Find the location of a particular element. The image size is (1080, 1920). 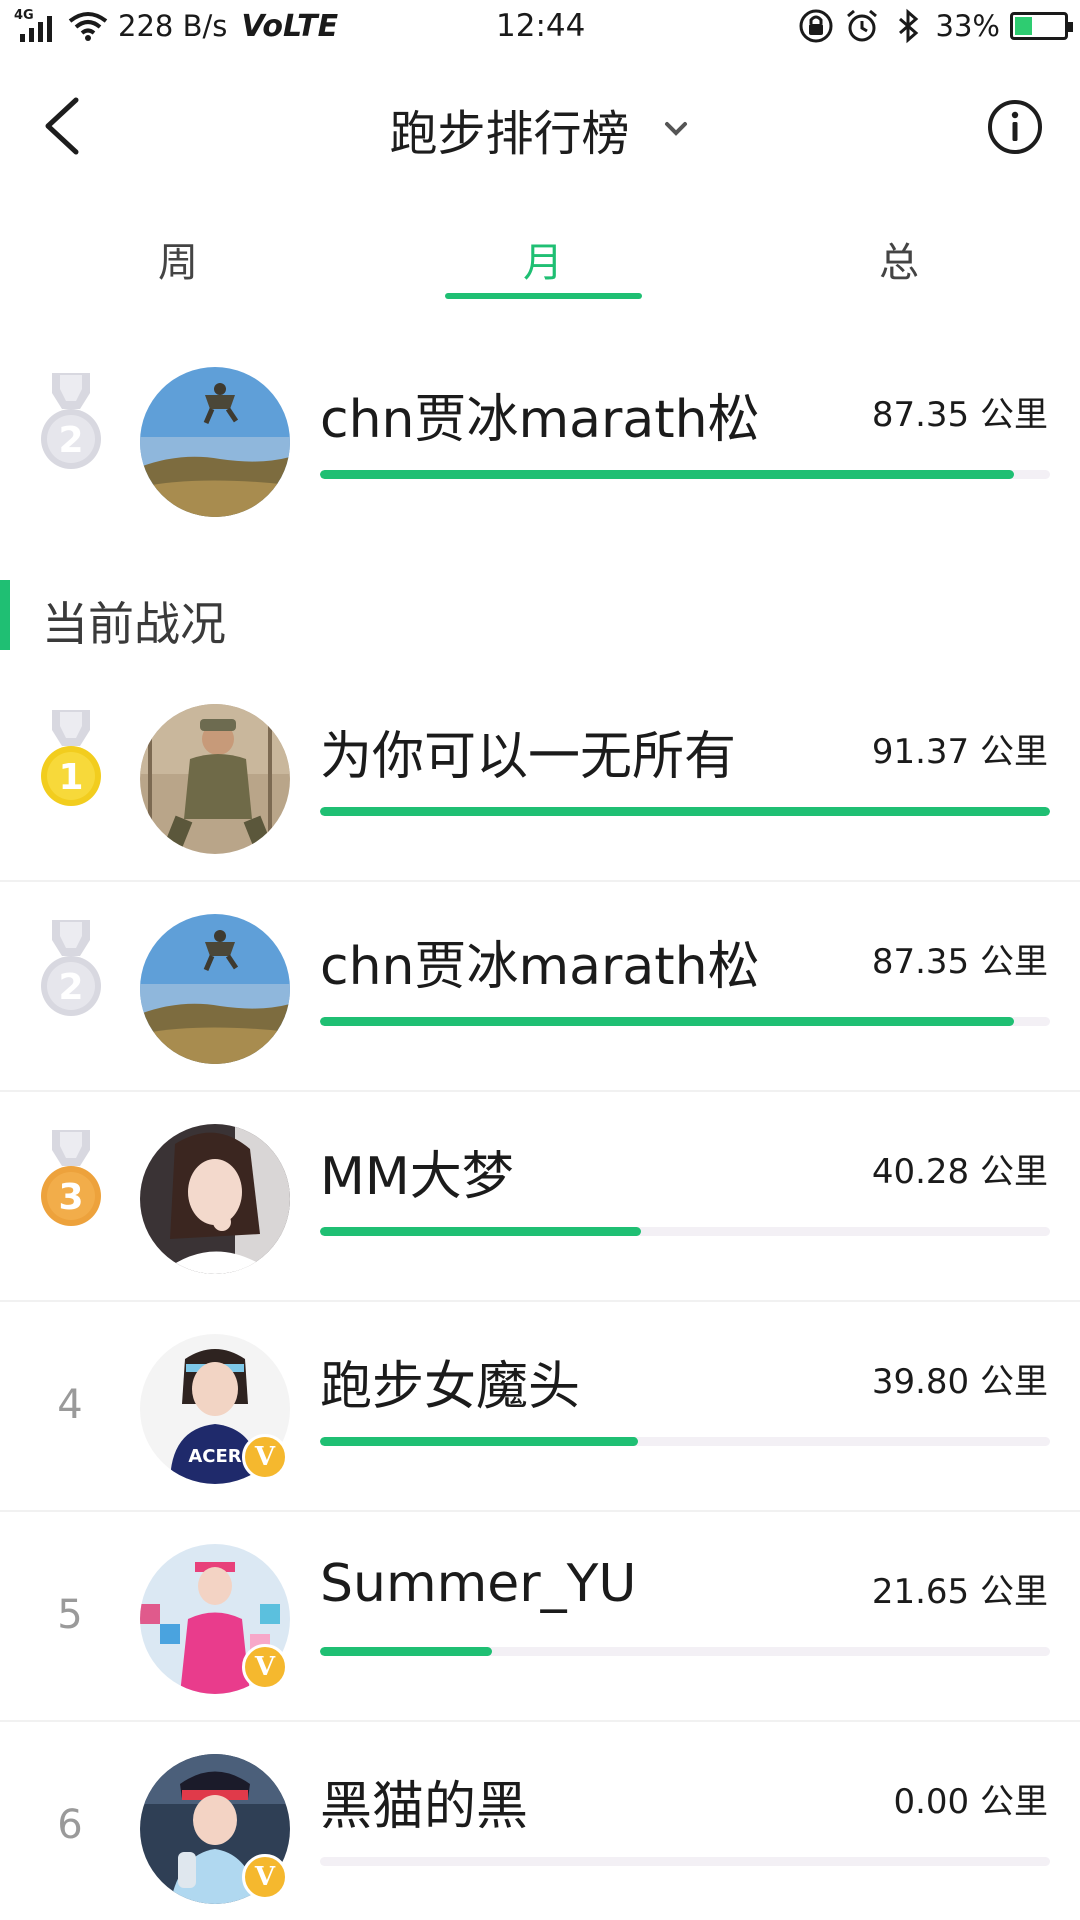

my-rank-row: 2 chn贾冰marath松 87.35 公里 is located at coordinates (540, 440).